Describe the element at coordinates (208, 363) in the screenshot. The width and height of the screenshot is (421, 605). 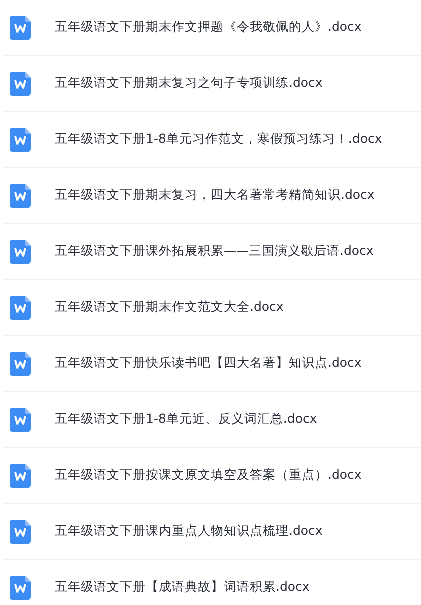
I see `file-name: 五年级语文下册快乐读书吧【四大名著】知识点.docx` at that location.